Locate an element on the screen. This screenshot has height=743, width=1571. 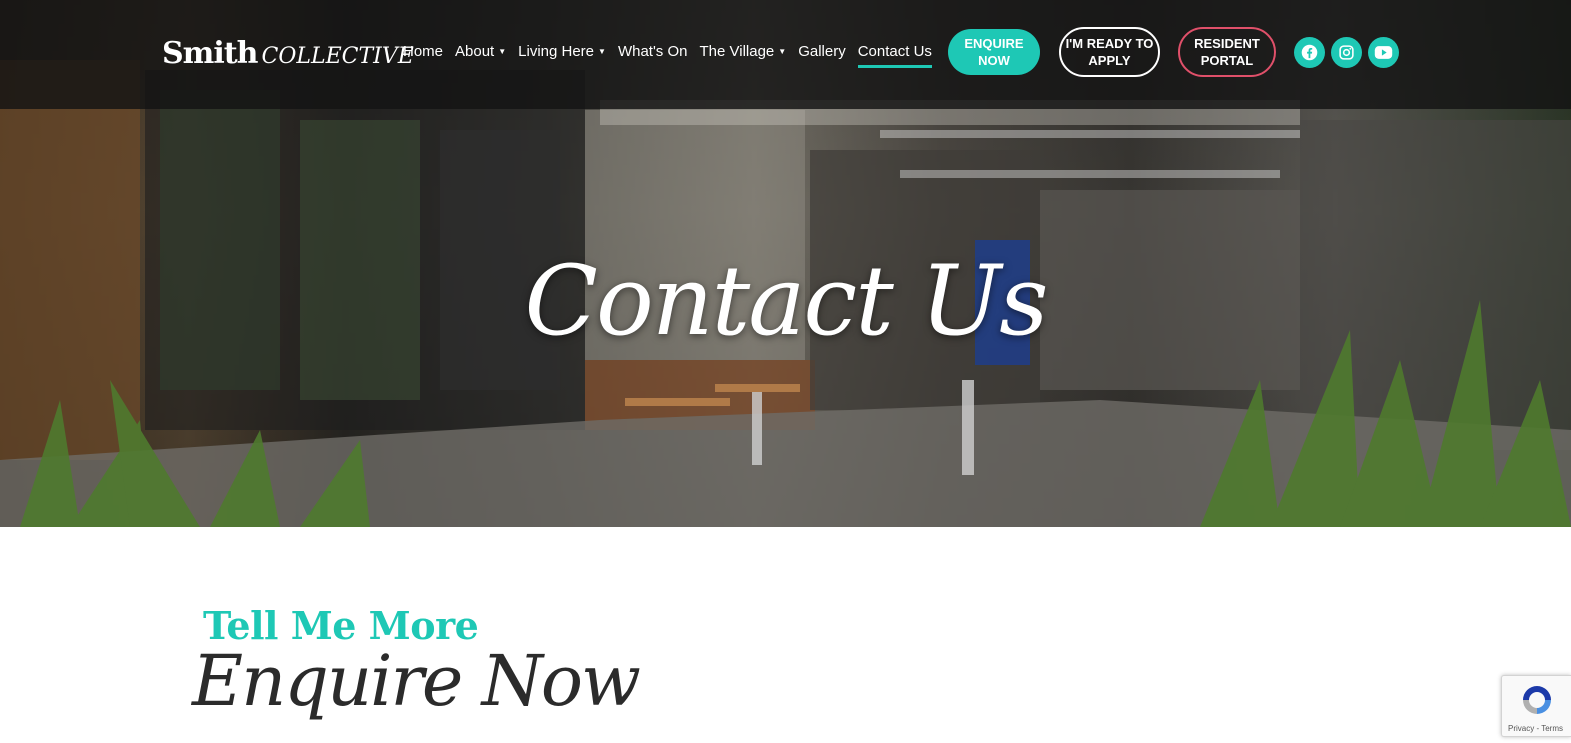
nav-item-label: What's On is located at coordinates (652, 51).